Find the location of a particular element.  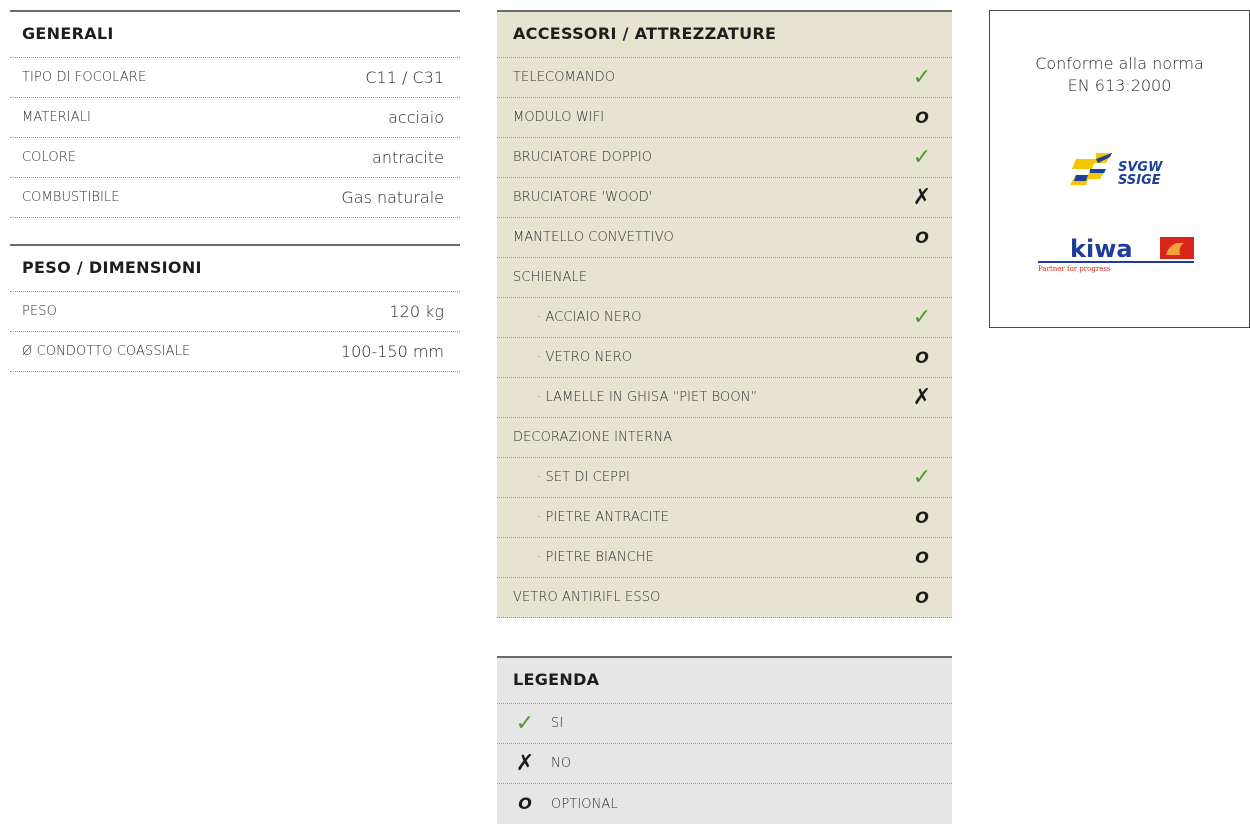

legend-item: ✓ SI is located at coordinates (724, 724).